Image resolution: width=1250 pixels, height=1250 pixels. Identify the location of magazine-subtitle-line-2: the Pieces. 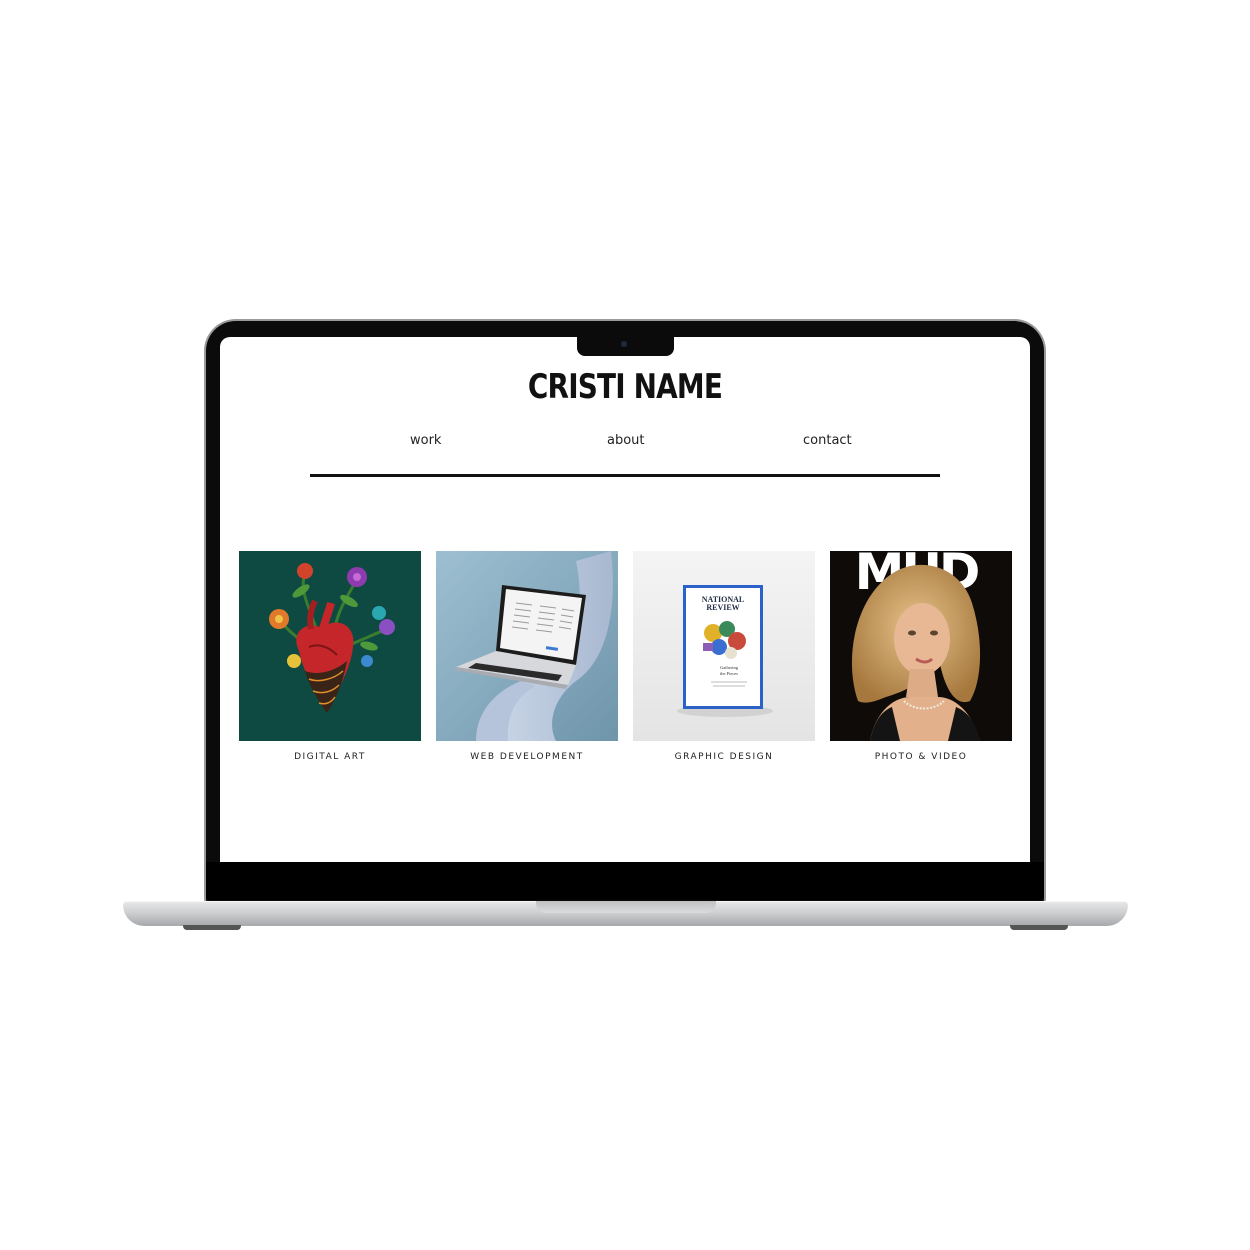
(729, 673).